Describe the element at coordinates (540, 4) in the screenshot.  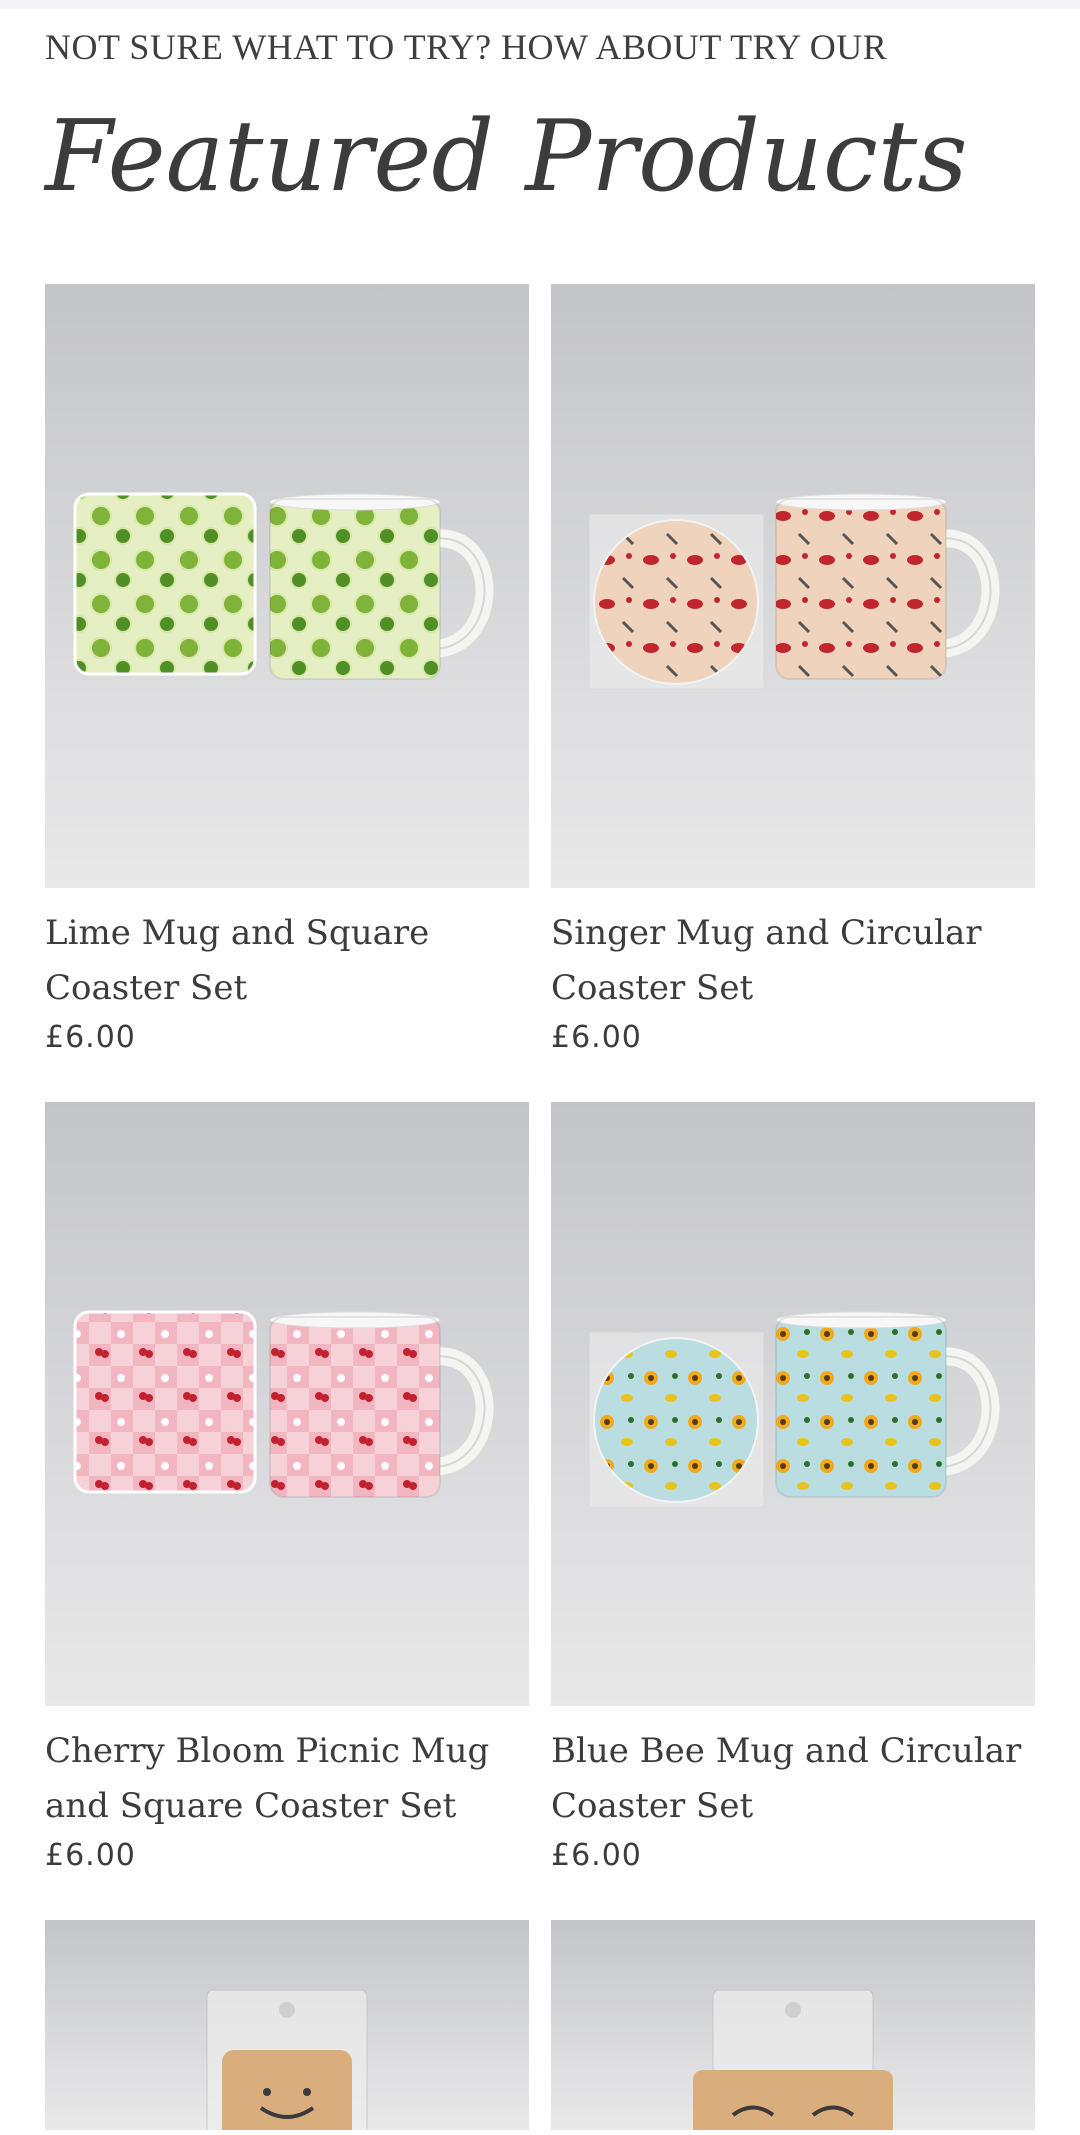
I see `top-bar` at that location.